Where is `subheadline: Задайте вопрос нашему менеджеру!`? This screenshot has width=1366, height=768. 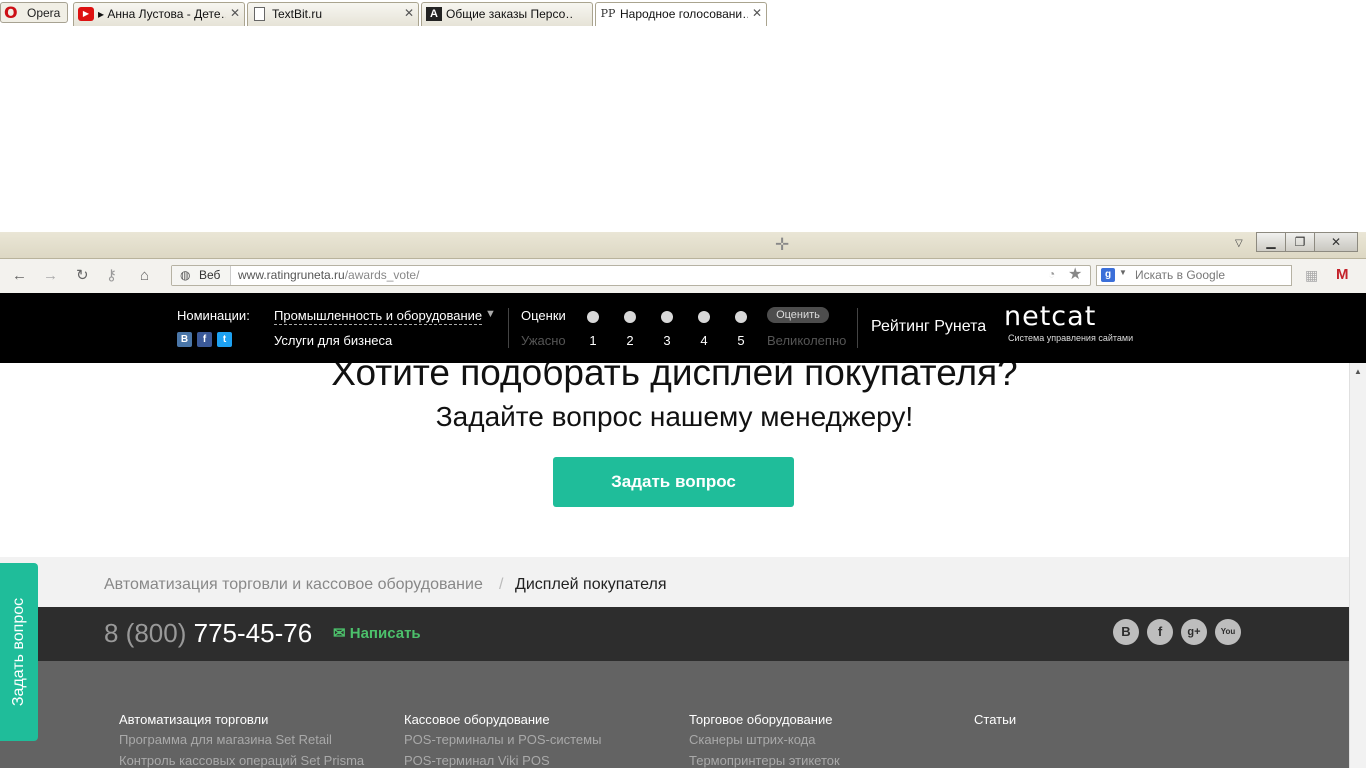
subheadline: Задайте вопрос нашему менеджеру! is located at coordinates (674, 416).